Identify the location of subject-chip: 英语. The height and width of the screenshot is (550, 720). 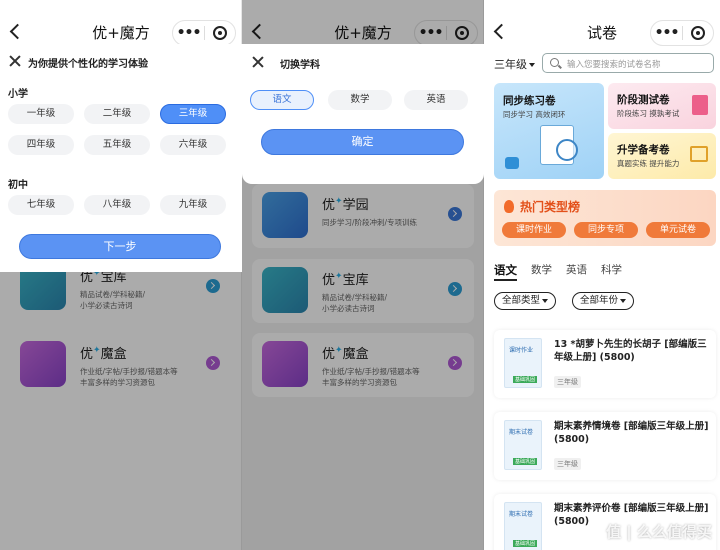
(436, 100).